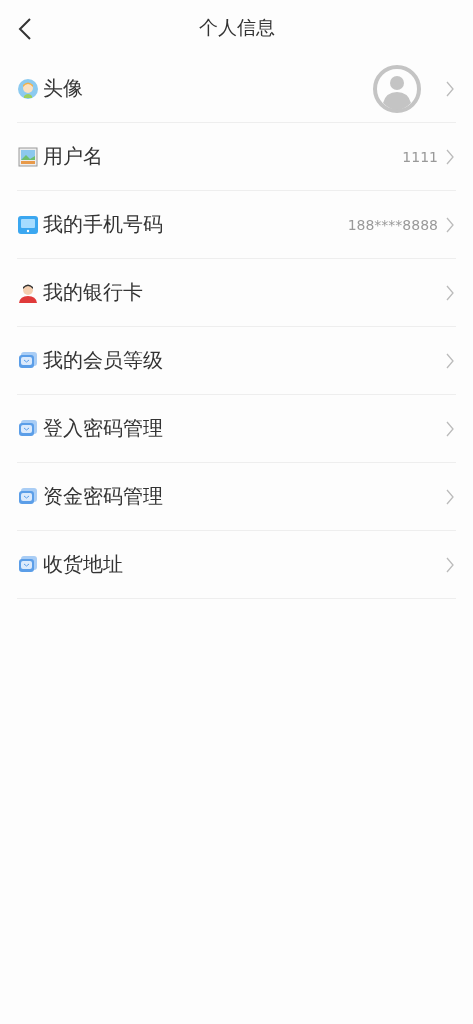 The image size is (473, 1024). Describe the element at coordinates (397, 88) in the screenshot. I see `avatar-icon` at that location.